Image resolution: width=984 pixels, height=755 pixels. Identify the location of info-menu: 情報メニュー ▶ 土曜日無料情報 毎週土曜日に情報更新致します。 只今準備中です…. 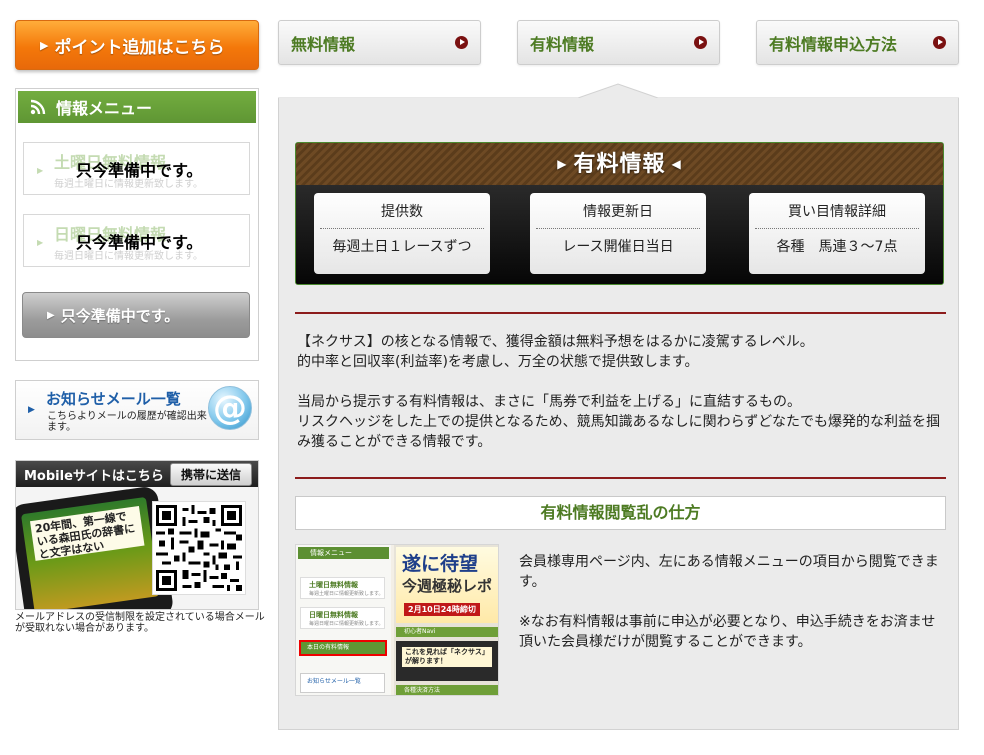
(137, 224).